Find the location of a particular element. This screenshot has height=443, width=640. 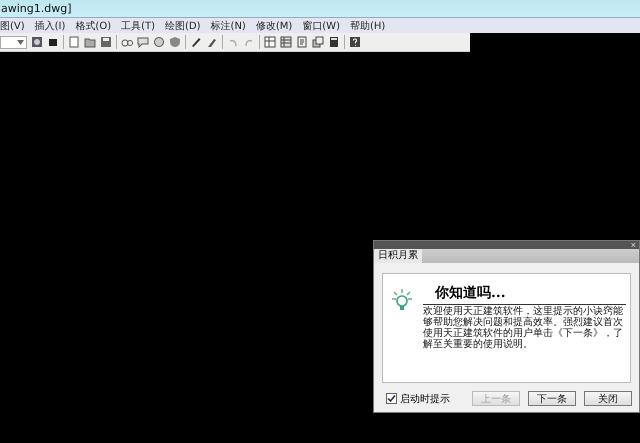

dialog-title: 日积月累 is located at coordinates (398, 256).